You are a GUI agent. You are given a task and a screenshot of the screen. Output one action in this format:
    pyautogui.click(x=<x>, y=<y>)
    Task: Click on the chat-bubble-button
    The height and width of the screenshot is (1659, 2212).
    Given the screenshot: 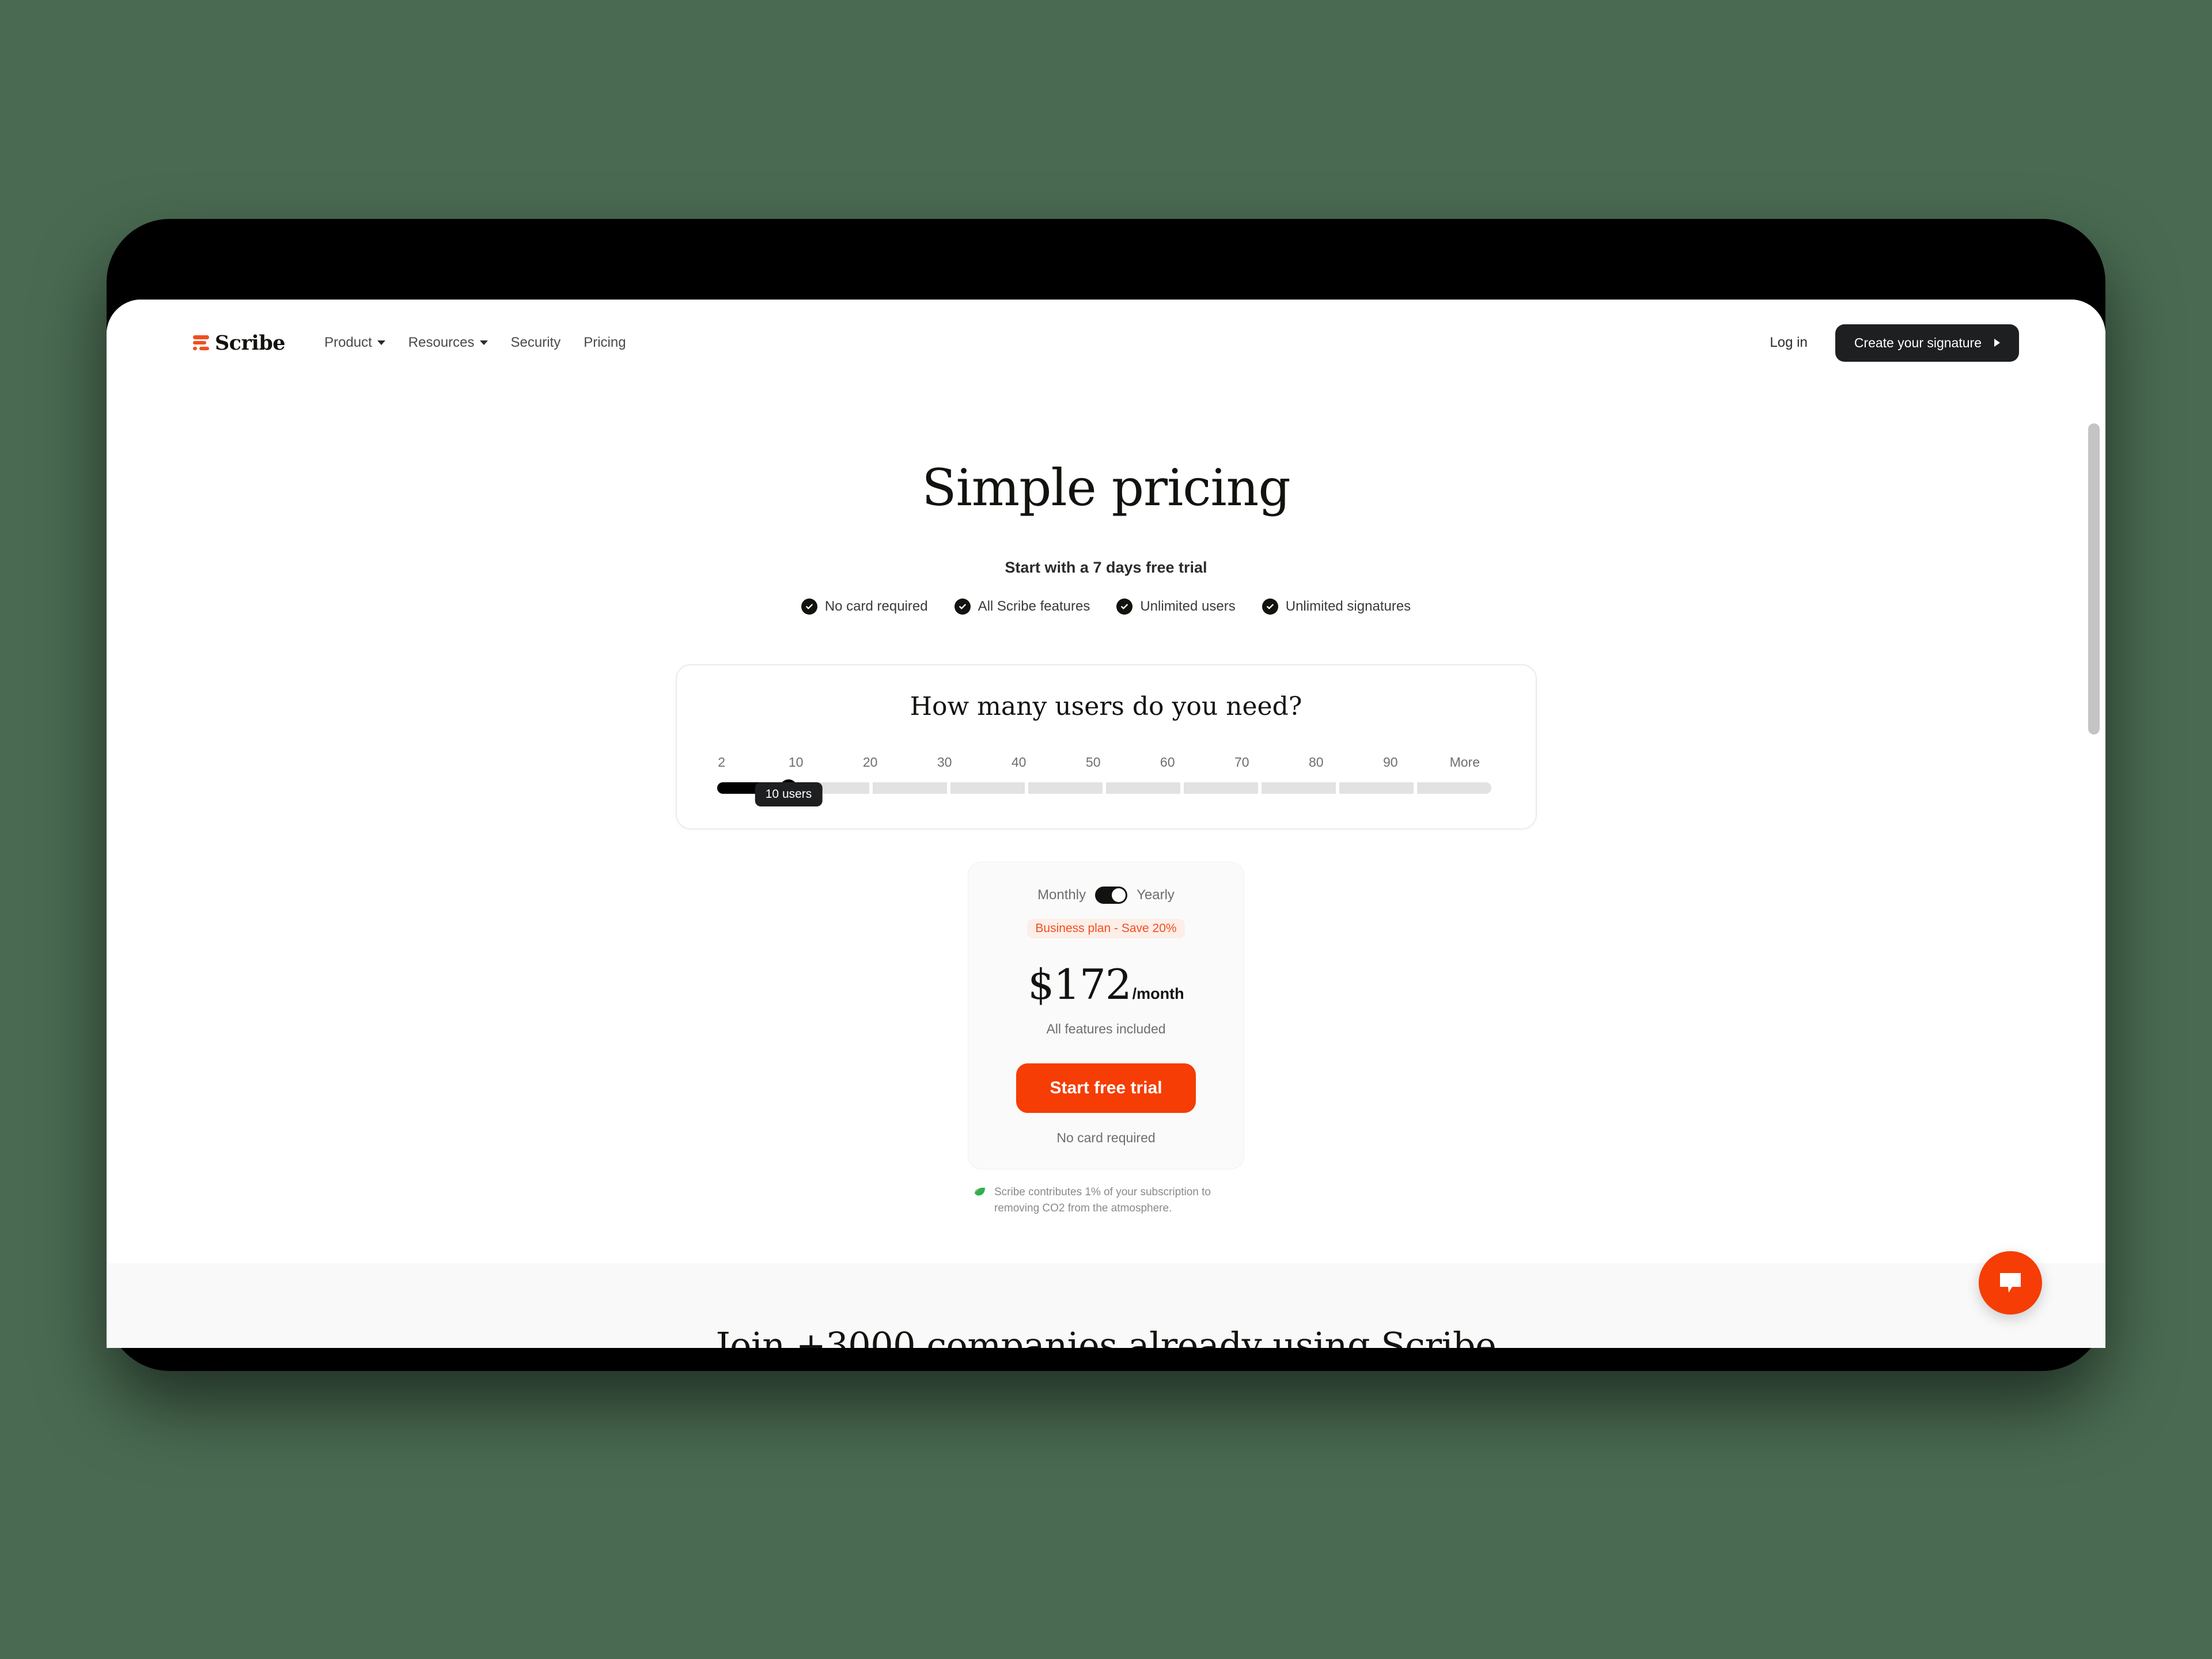 What is the action you would take?
    pyautogui.click(x=2010, y=1283)
    